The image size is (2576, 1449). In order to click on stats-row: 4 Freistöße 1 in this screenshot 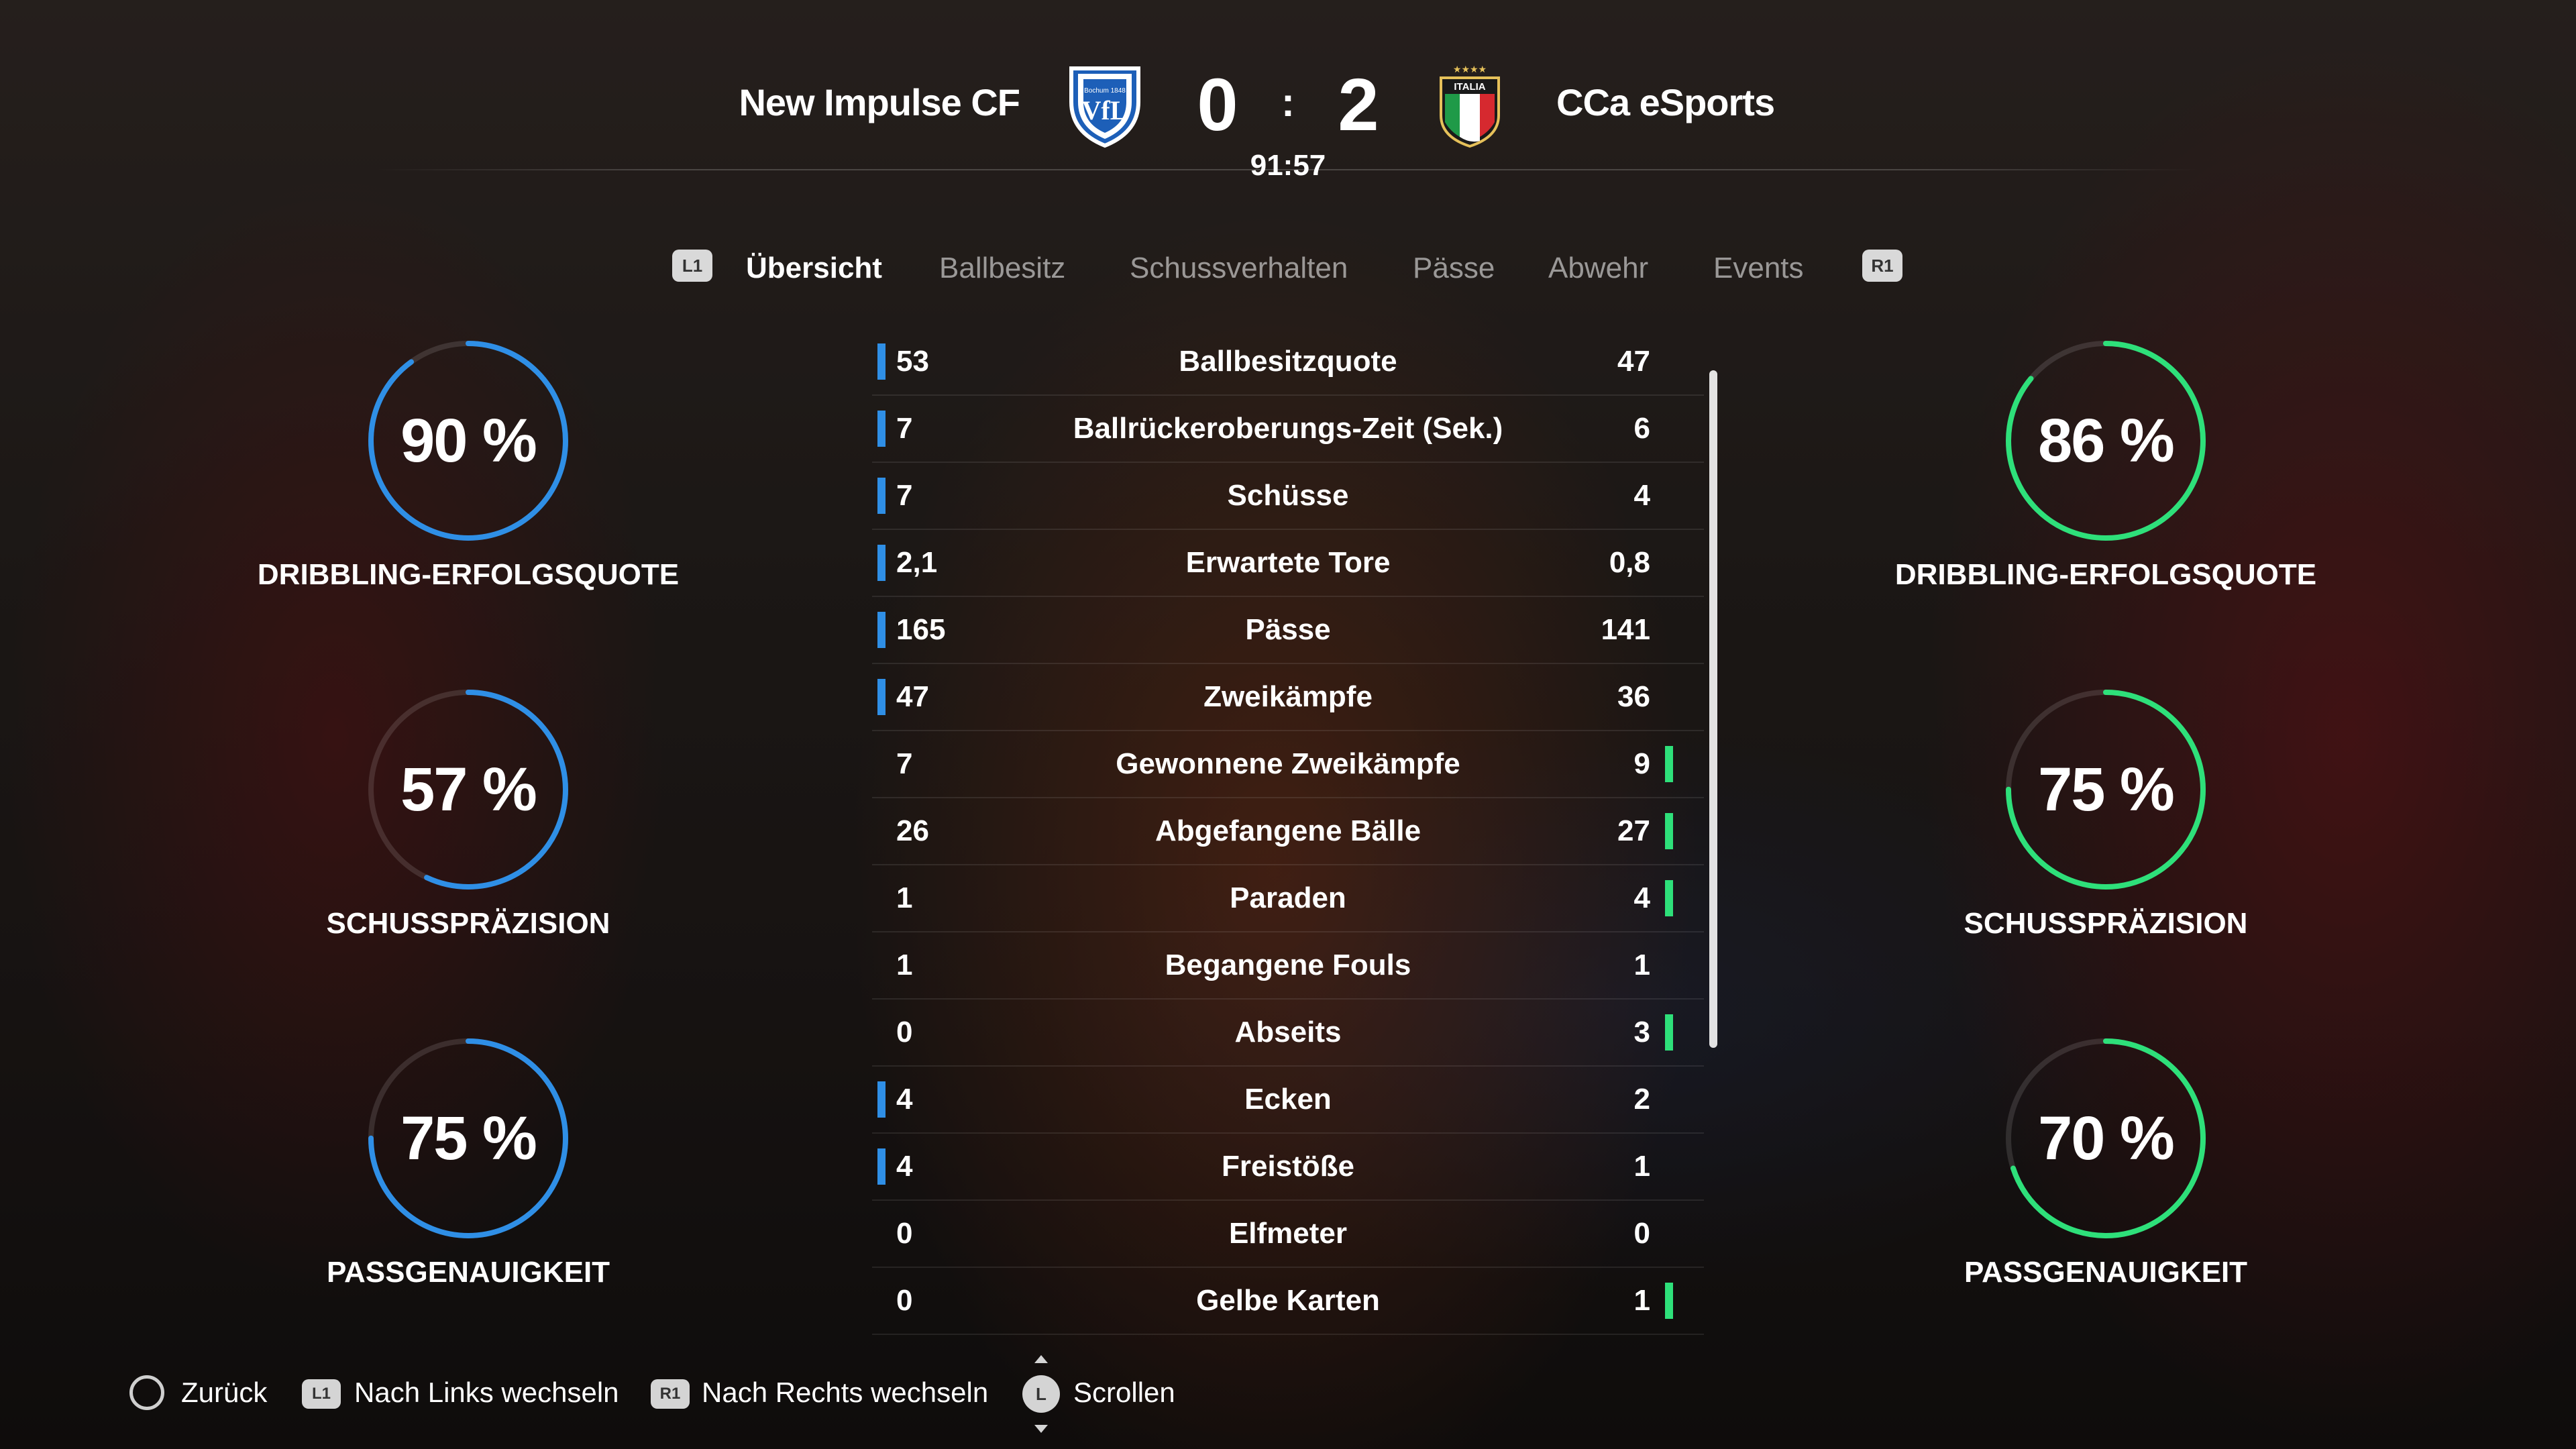, I will do `click(1288, 1167)`.